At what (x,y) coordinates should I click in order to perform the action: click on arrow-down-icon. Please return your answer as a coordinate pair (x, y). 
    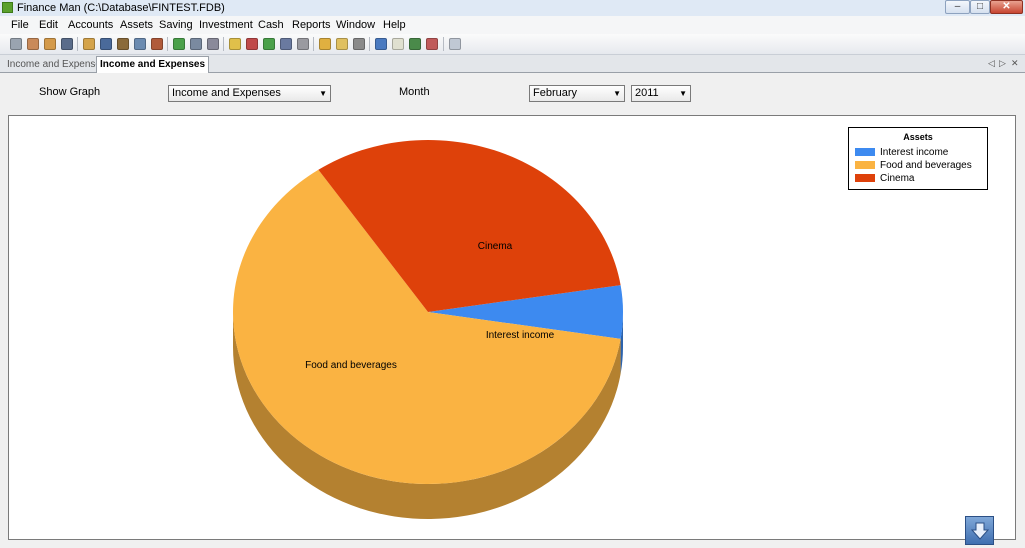
    Looking at the image, I should click on (980, 531).